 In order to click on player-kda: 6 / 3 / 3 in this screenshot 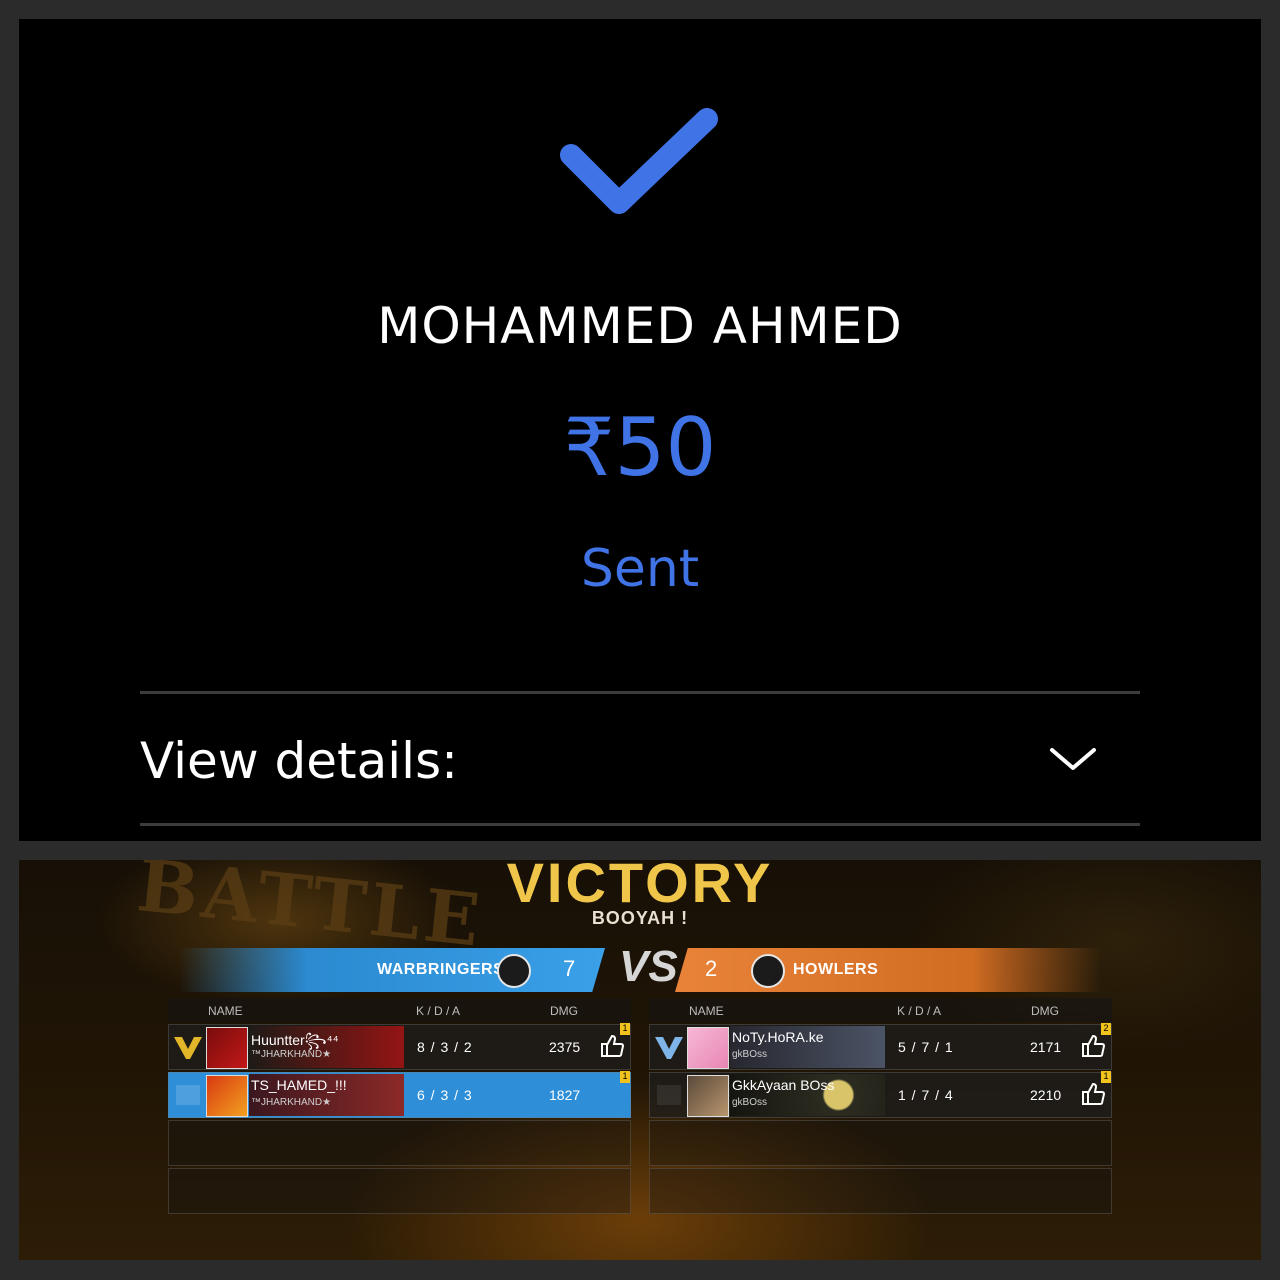, I will do `click(445, 1095)`.